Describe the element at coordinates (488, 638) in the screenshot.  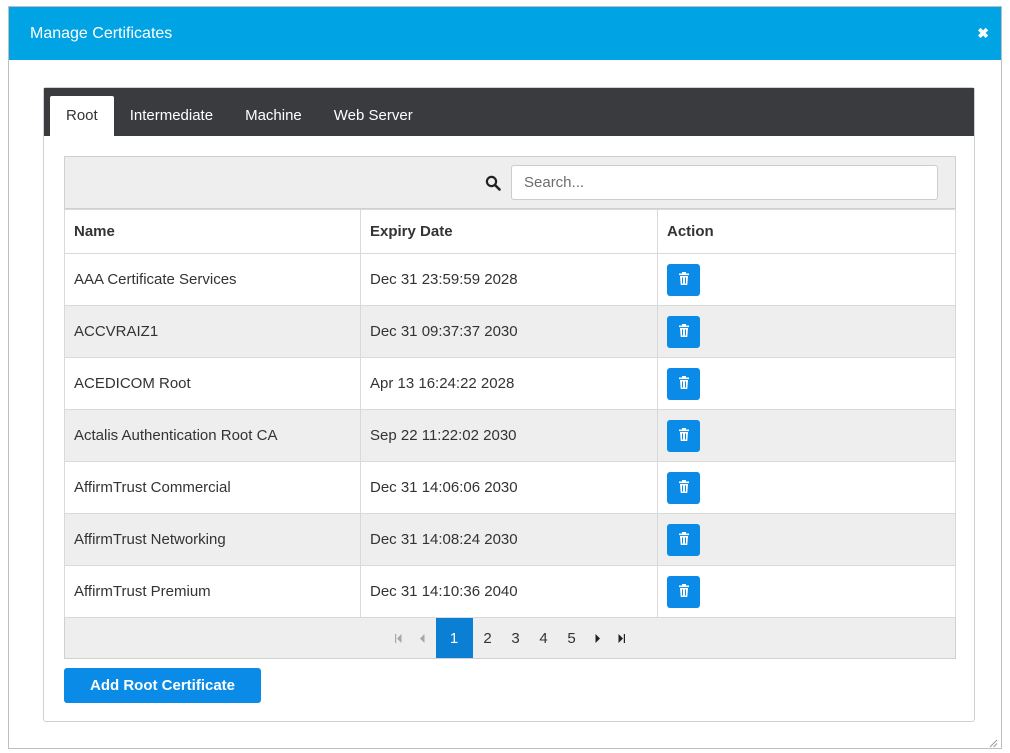
I see `page-number-2: 2` at that location.